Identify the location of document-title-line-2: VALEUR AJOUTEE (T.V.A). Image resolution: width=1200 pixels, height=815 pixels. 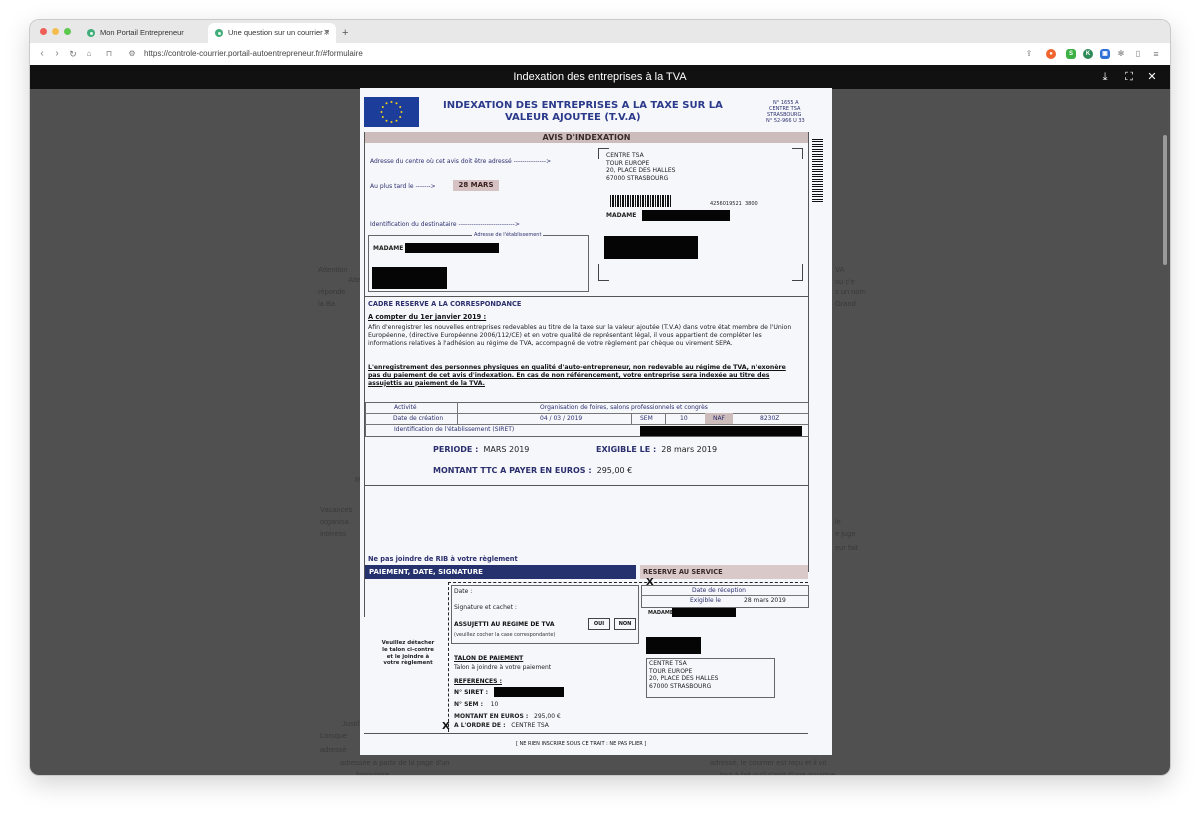
(573, 117).